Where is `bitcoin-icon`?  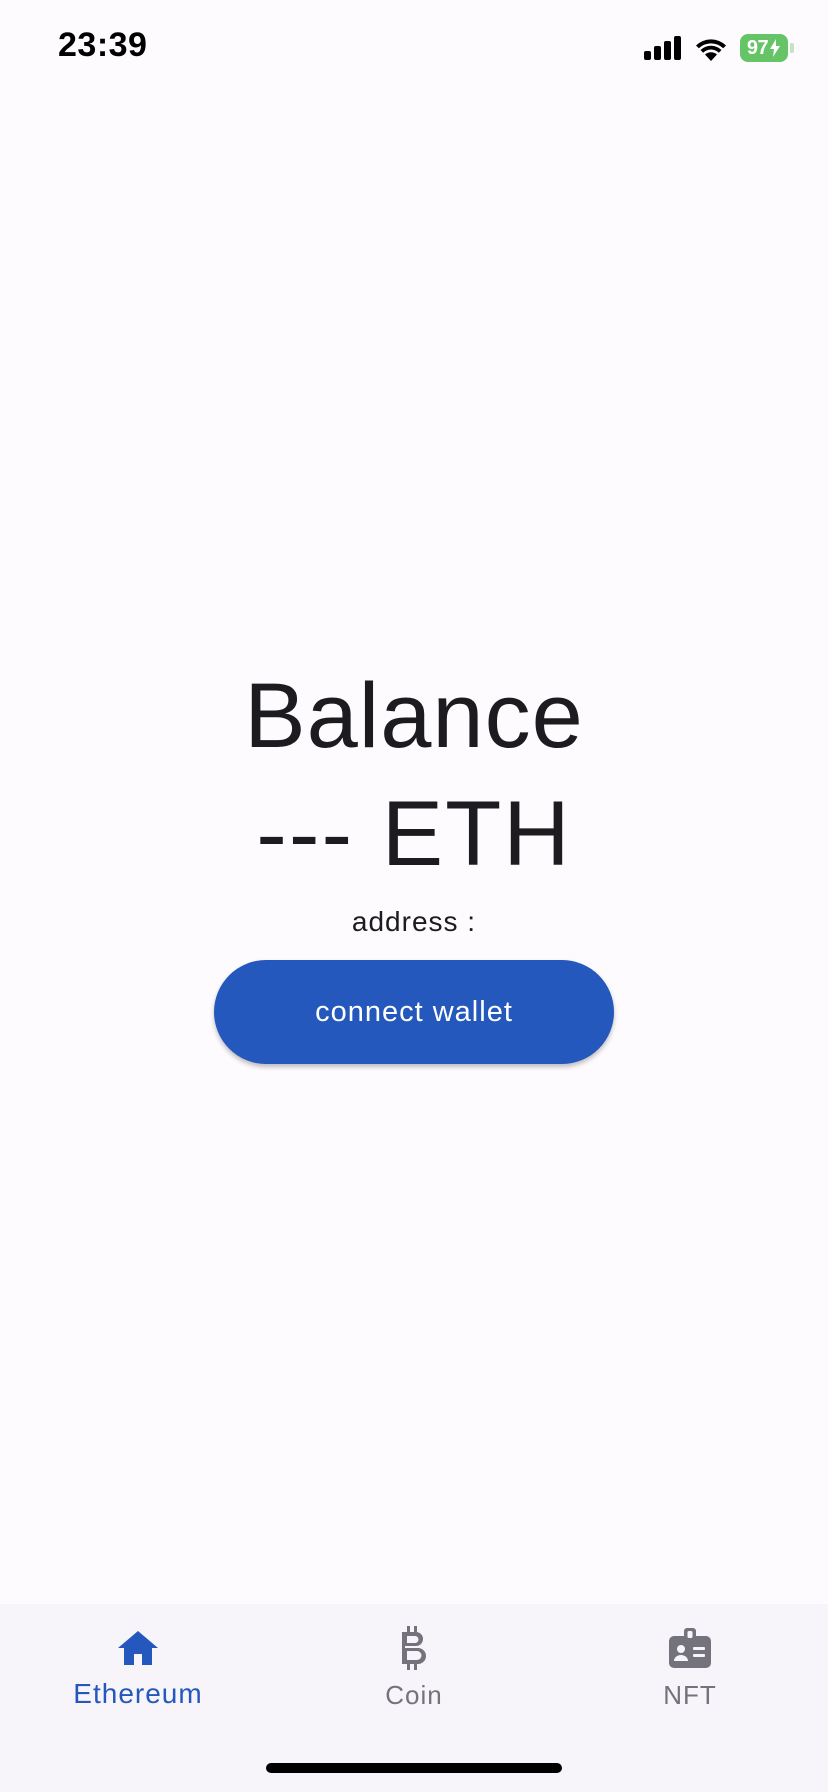 bitcoin-icon is located at coordinates (414, 1648).